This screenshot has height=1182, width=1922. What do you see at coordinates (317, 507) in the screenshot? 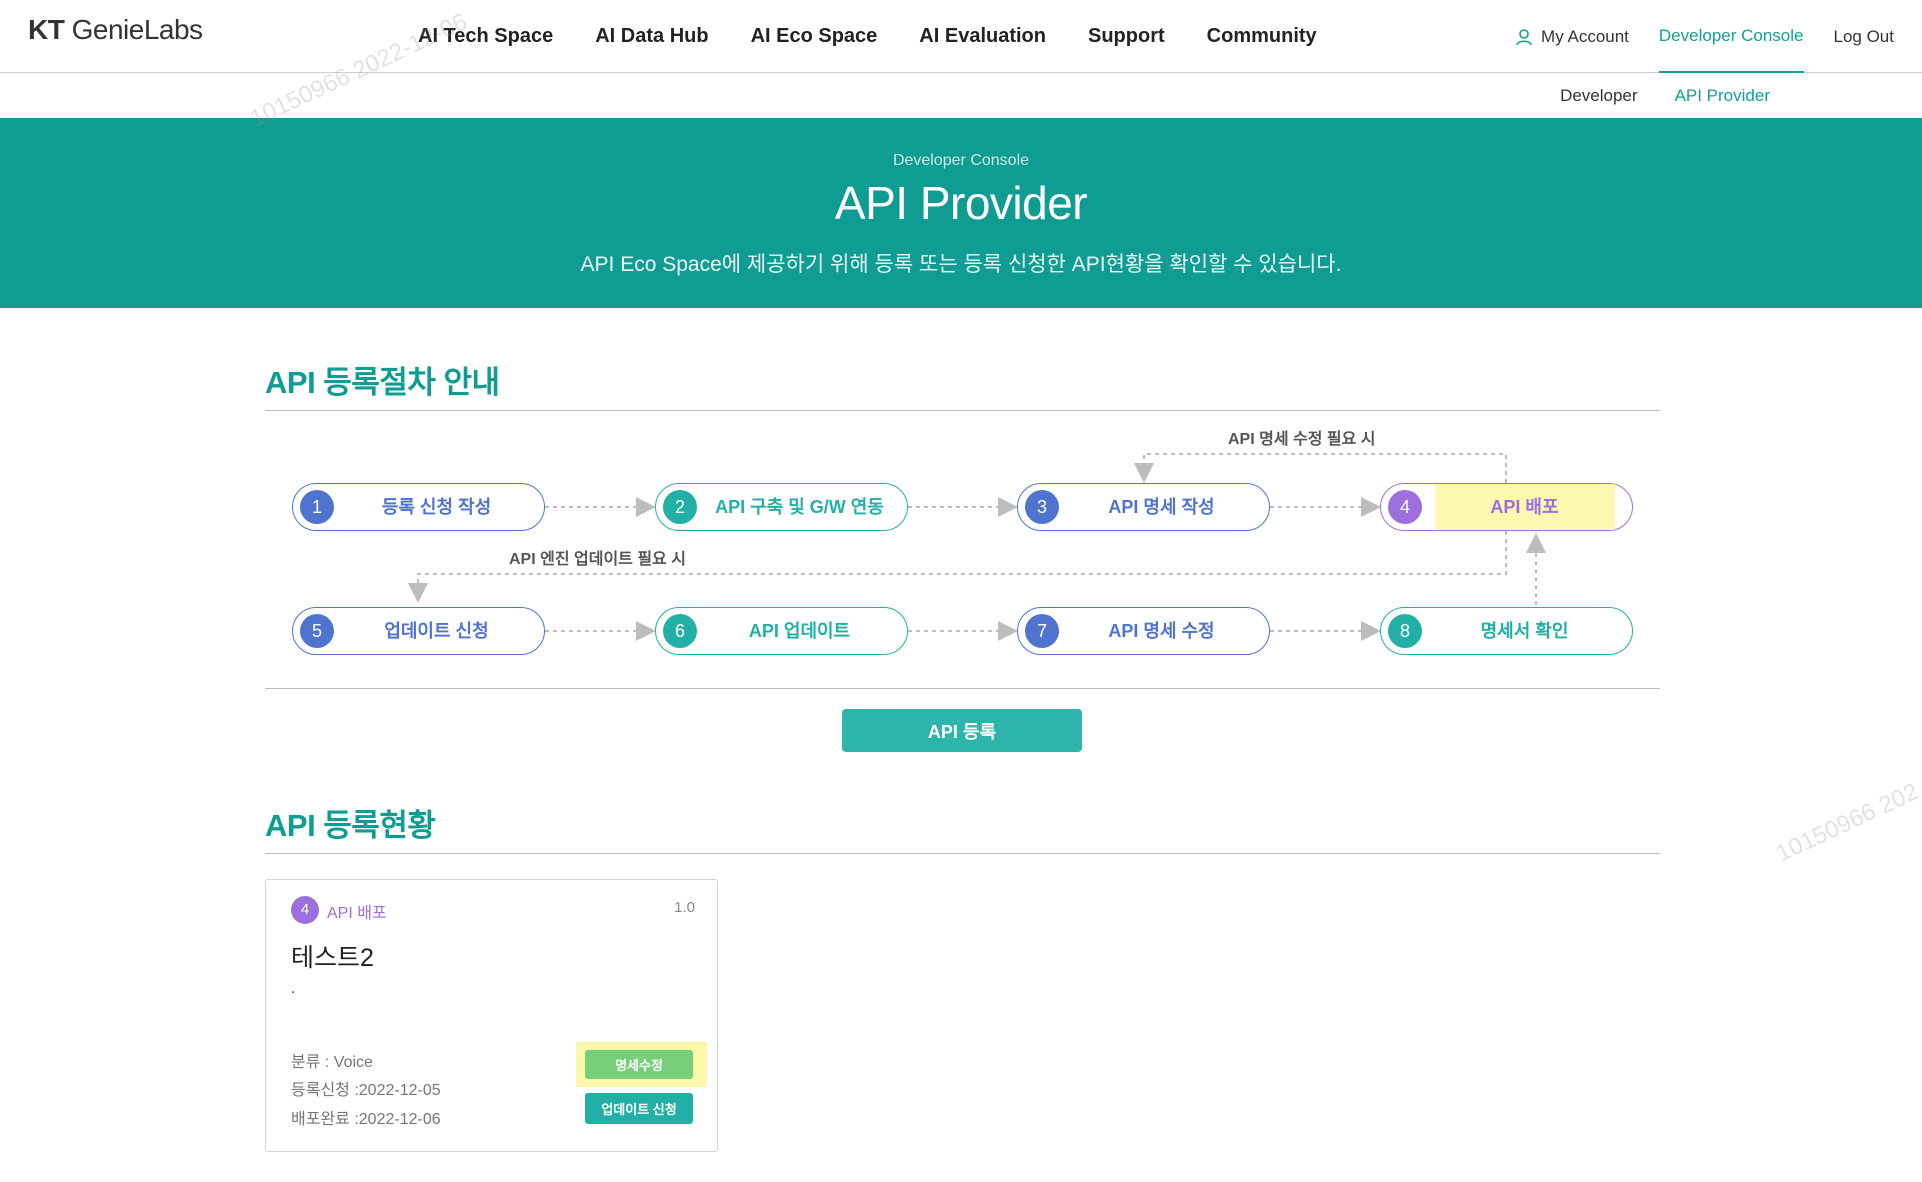
I see `step-number: 1` at bounding box center [317, 507].